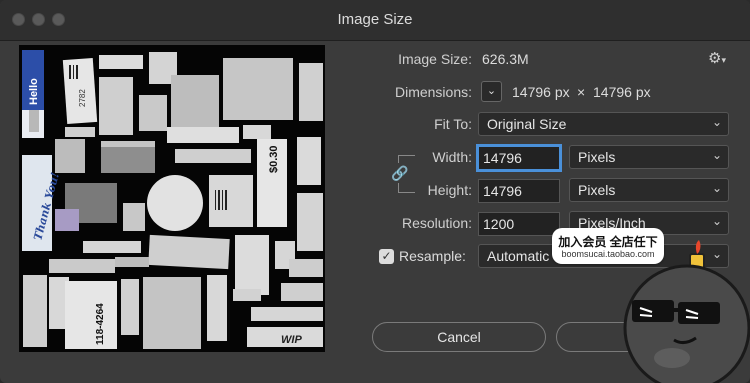 The height and width of the screenshot is (383, 750). Describe the element at coordinates (541, 92) in the screenshot. I see `dimensions-width-value: 14796 px` at that location.